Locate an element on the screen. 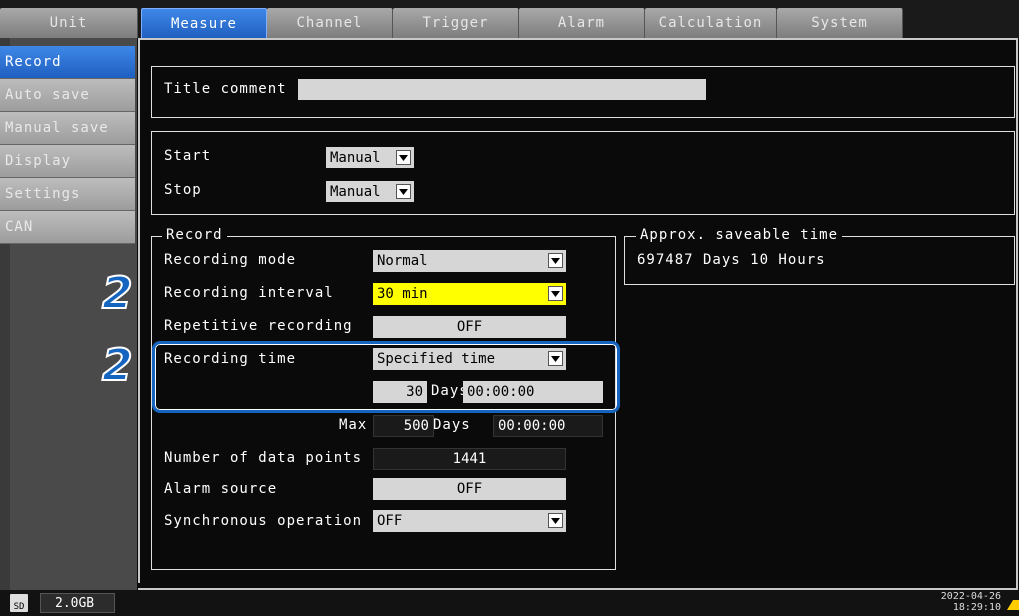  start-label: Start is located at coordinates (188, 156).